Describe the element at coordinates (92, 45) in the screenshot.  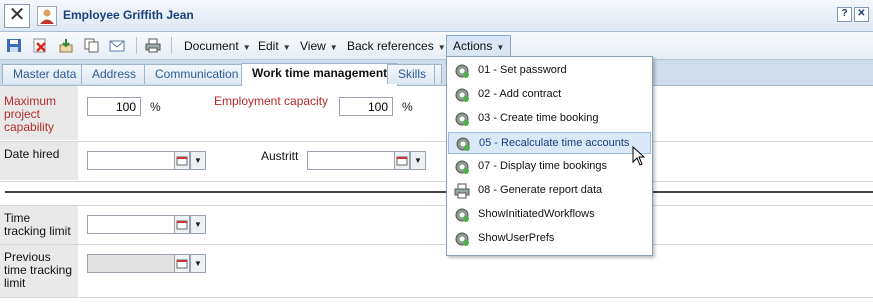
I see `copy-icon` at that location.